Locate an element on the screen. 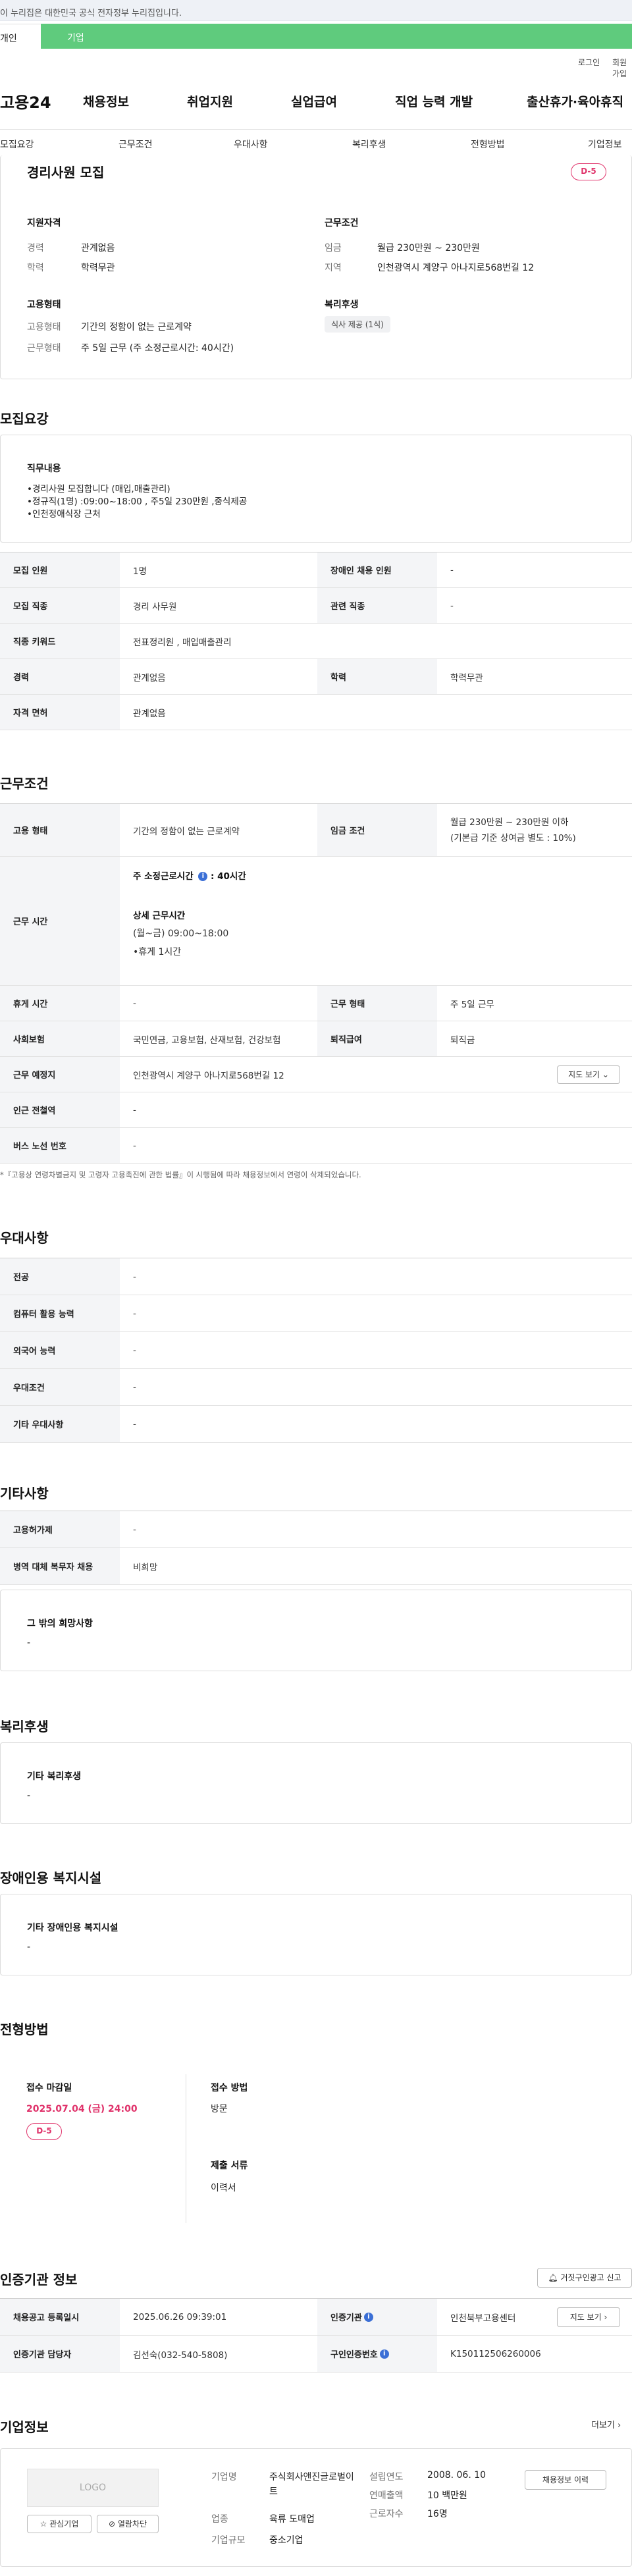  duty-line: •경리사원 모집합니다 (매입,매출관리) is located at coordinates (99, 490).